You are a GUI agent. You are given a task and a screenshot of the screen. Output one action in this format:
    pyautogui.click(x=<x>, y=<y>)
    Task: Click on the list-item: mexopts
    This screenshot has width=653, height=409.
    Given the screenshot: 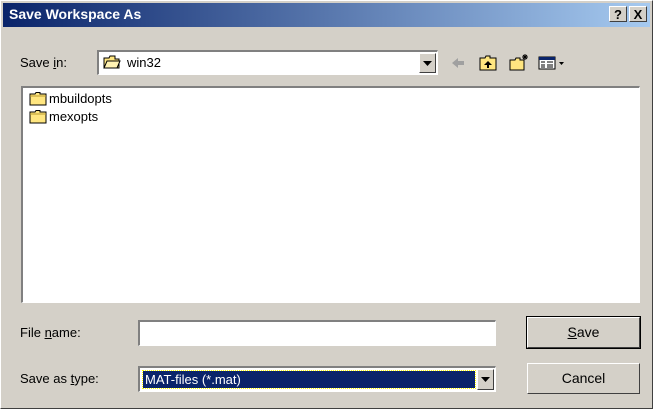 What is the action you would take?
    pyautogui.click(x=94, y=117)
    